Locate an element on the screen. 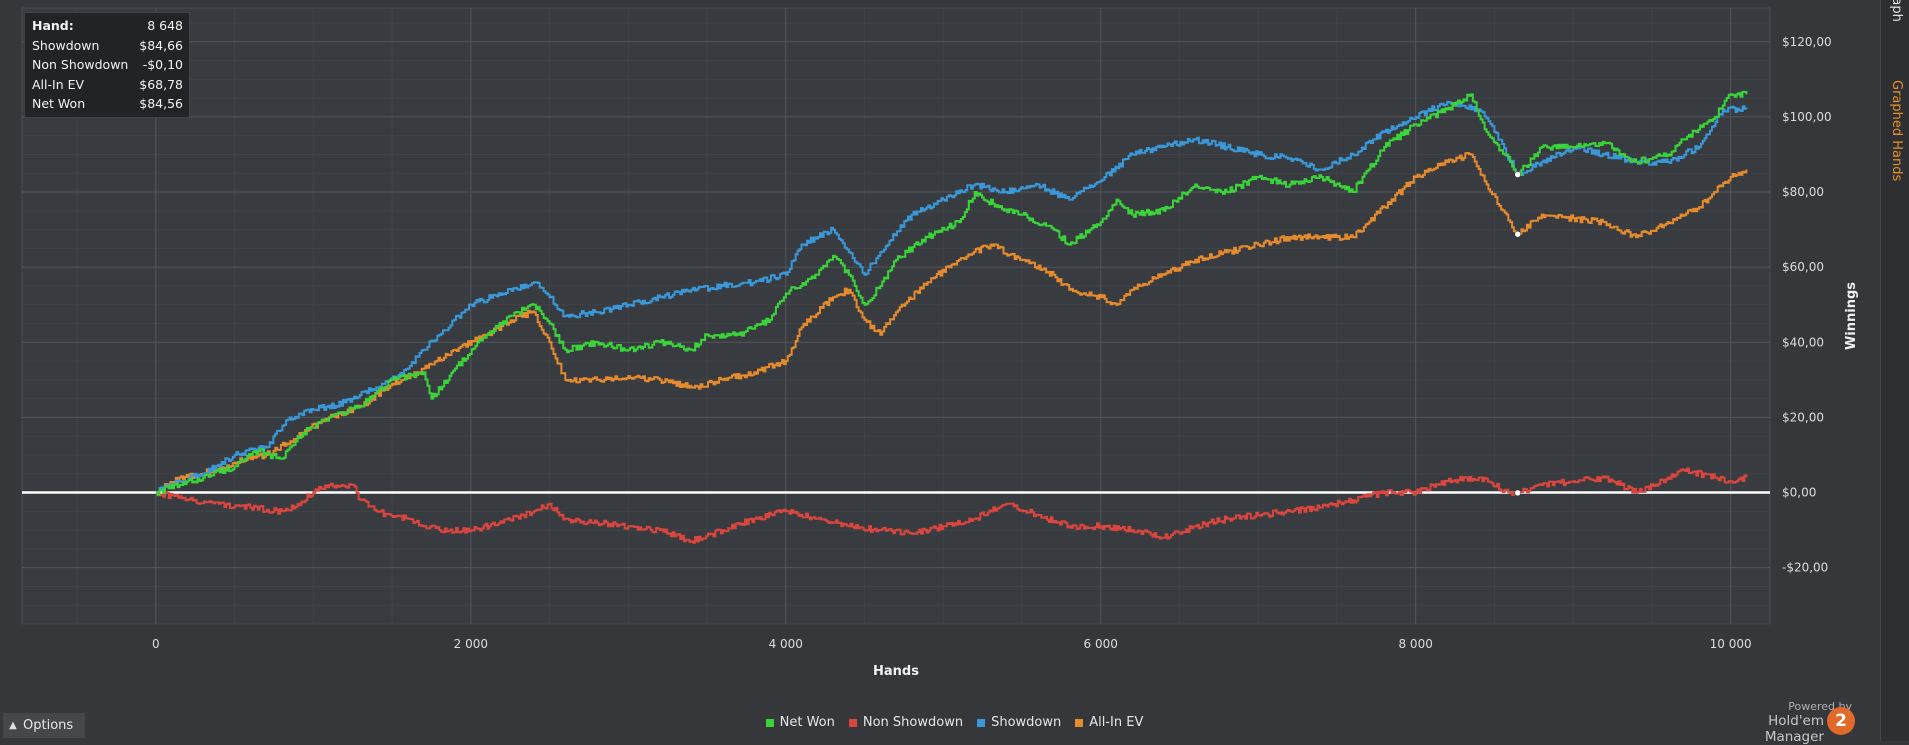  chevron-up-icon: ▲ is located at coordinates (13, 725).